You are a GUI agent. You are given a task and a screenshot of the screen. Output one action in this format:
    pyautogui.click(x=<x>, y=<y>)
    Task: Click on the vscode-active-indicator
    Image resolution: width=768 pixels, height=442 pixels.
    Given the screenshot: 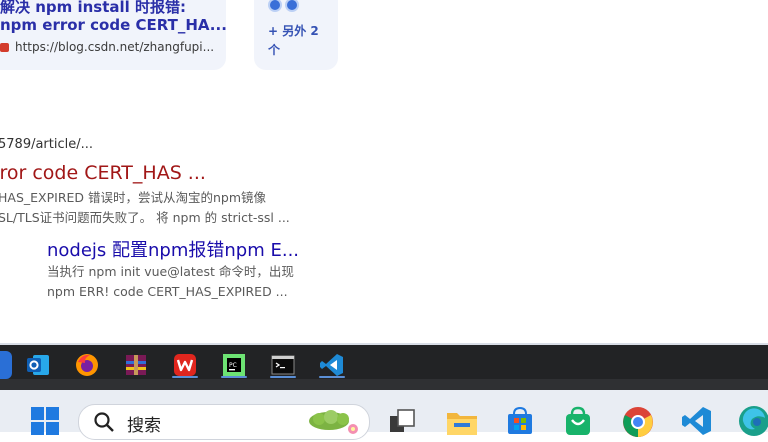 What is the action you would take?
    pyautogui.click(x=332, y=377)
    